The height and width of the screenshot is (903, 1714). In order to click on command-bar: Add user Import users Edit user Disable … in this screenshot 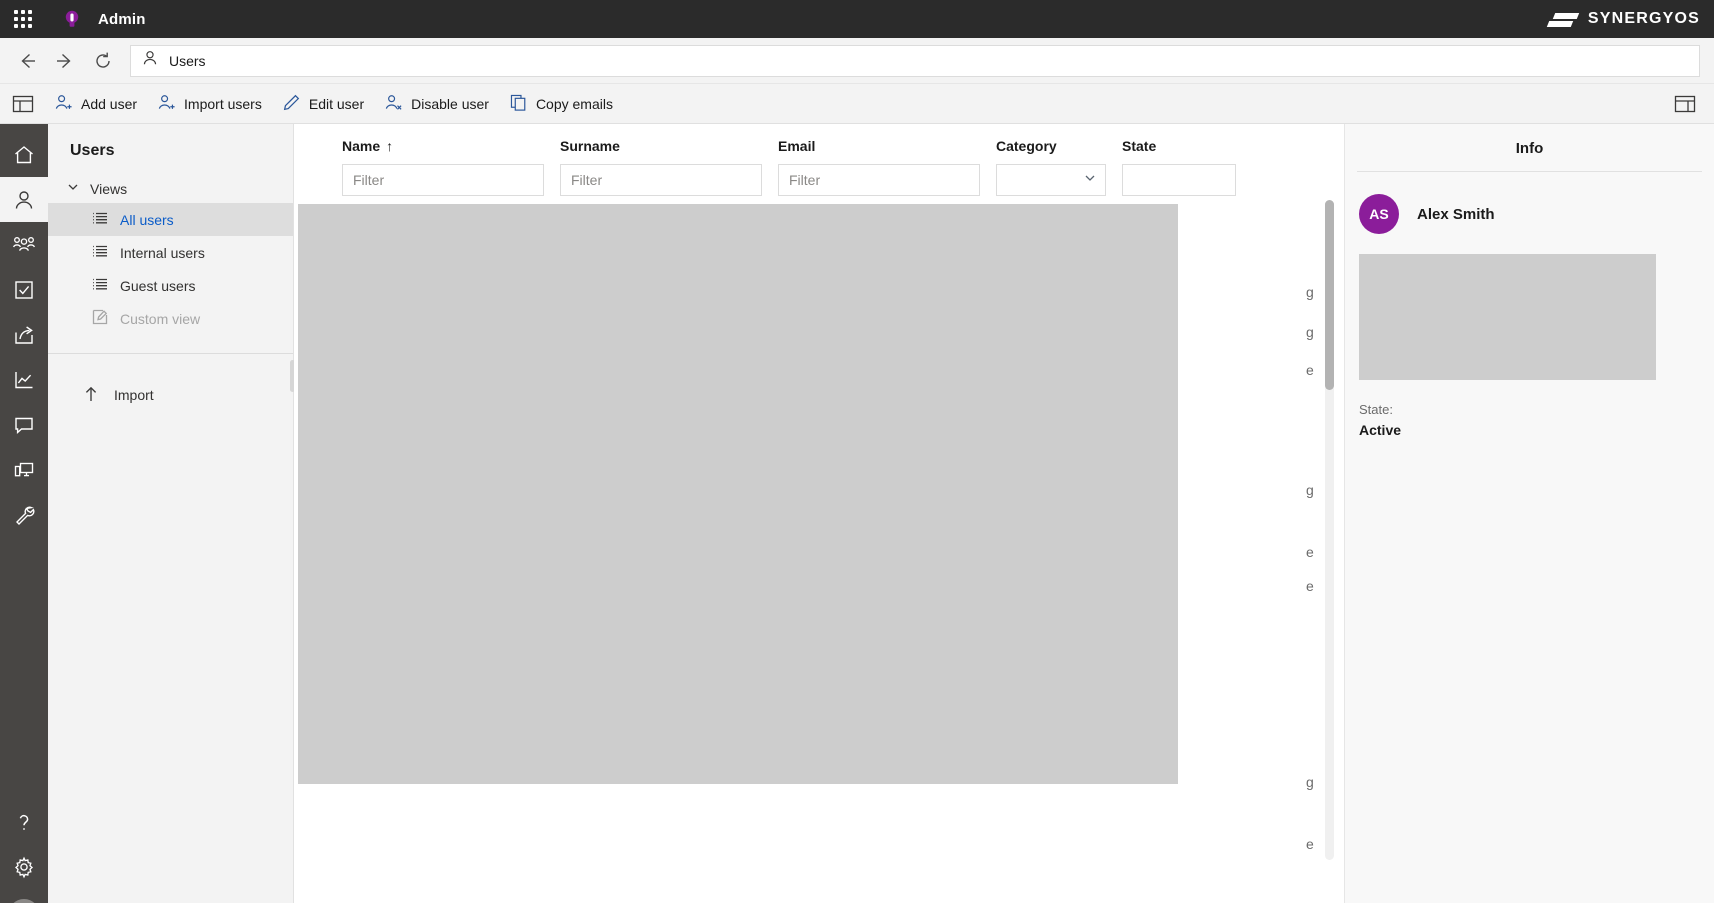, I will do `click(857, 104)`.